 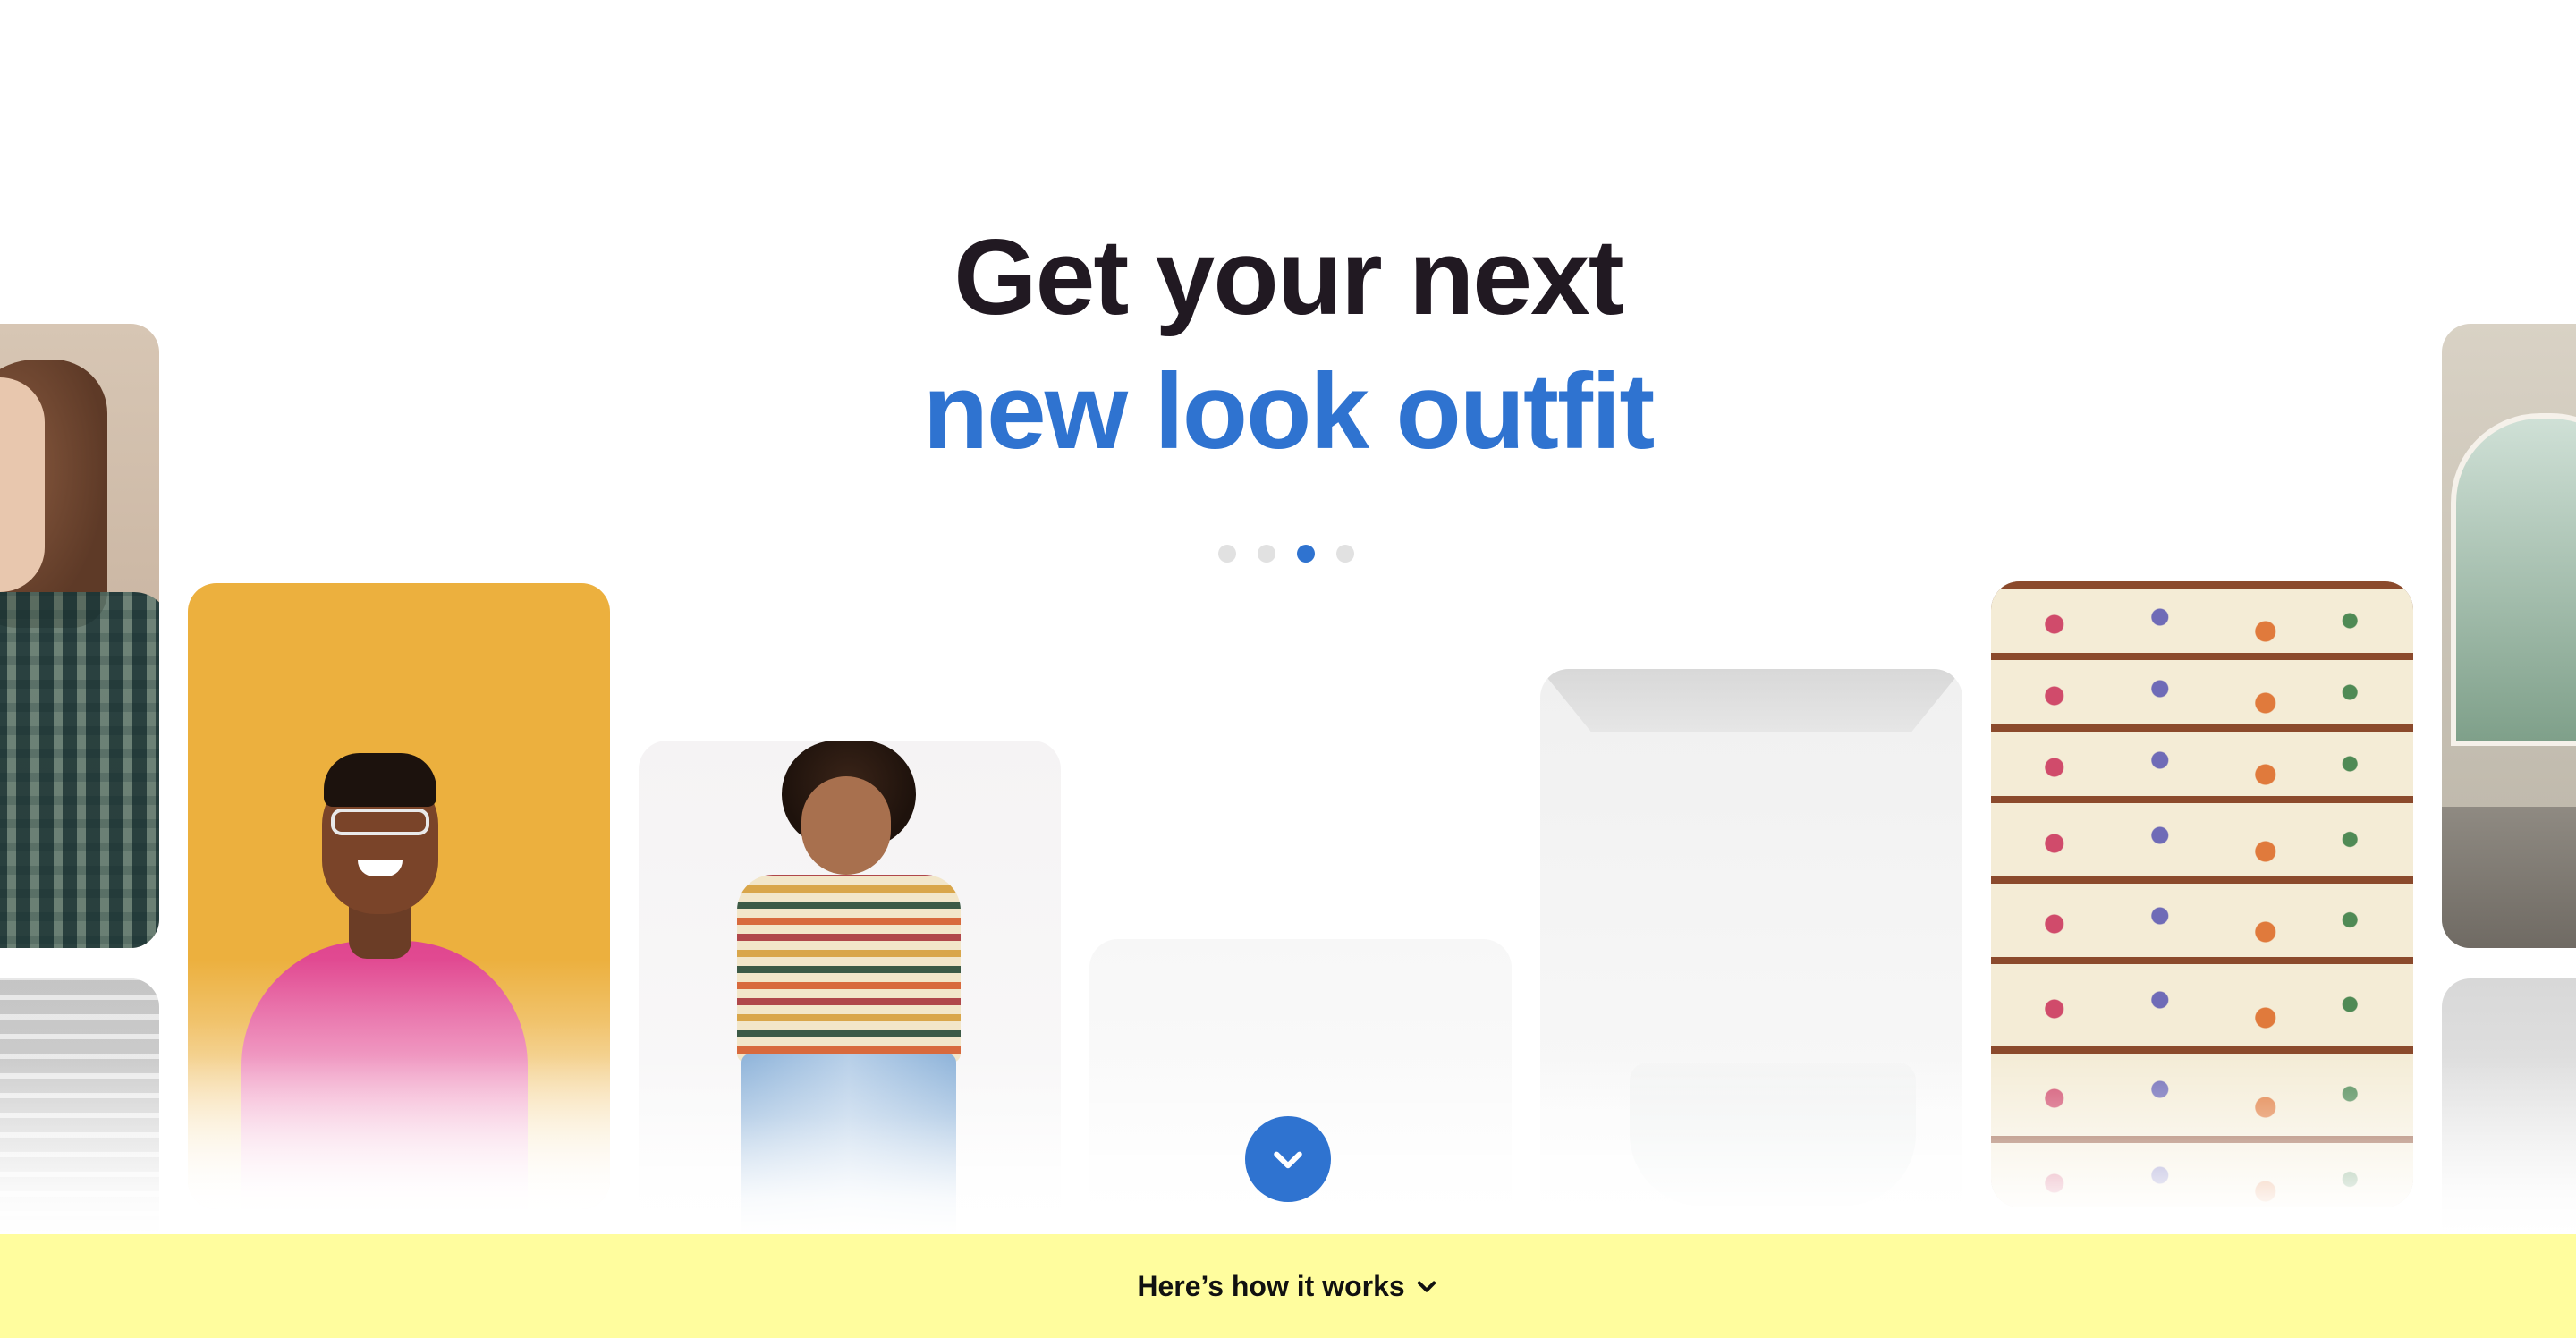 What do you see at coordinates (399, 896) in the screenshot?
I see `pin-image-man-pink-sweater` at bounding box center [399, 896].